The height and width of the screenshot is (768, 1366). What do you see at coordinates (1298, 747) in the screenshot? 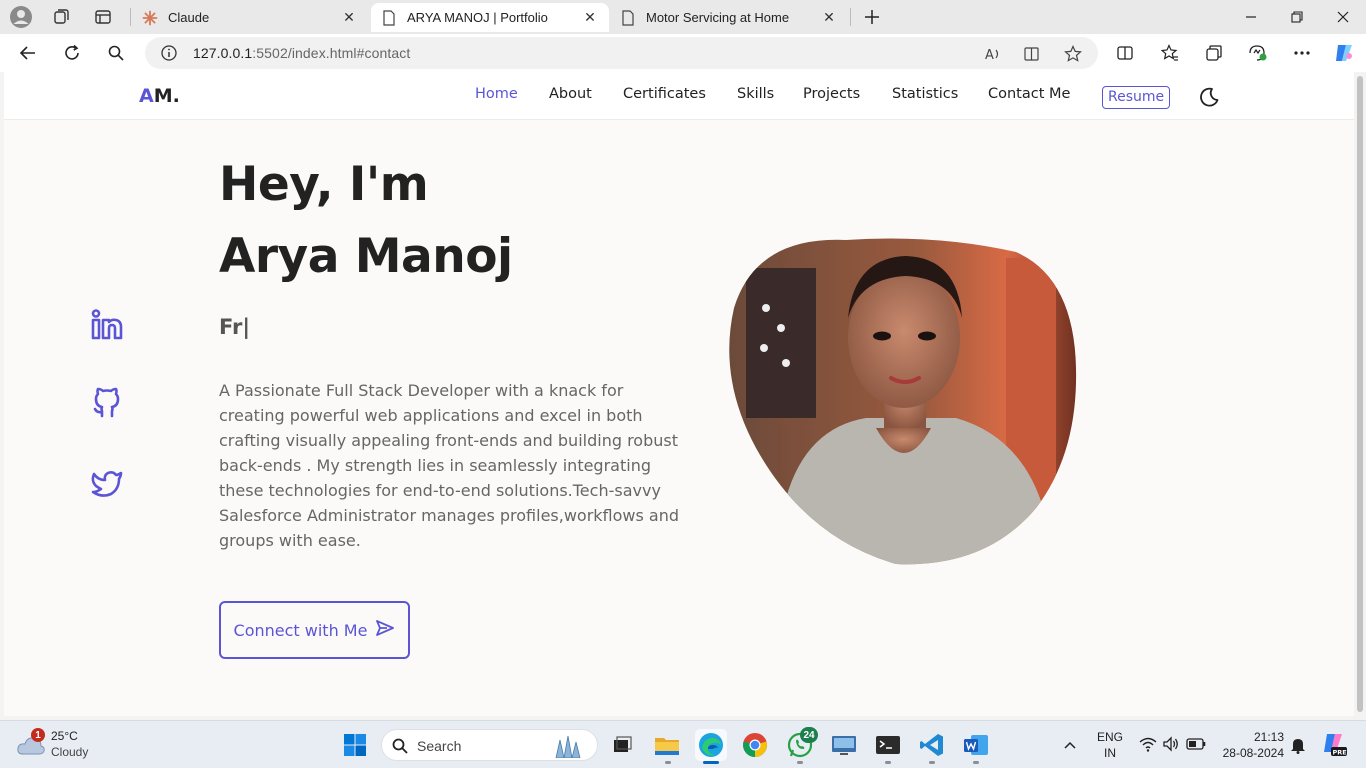
I see `notification-bell-icon` at bounding box center [1298, 747].